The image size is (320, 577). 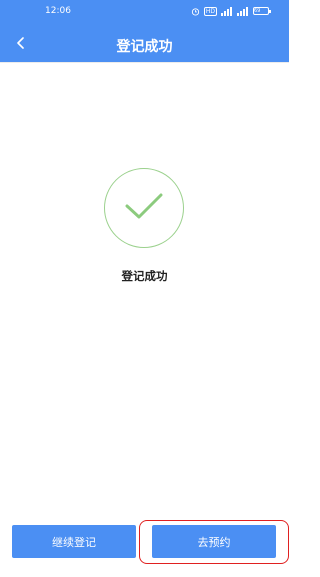 What do you see at coordinates (74, 541) in the screenshot?
I see `continue-register-button: 继续登记` at bounding box center [74, 541].